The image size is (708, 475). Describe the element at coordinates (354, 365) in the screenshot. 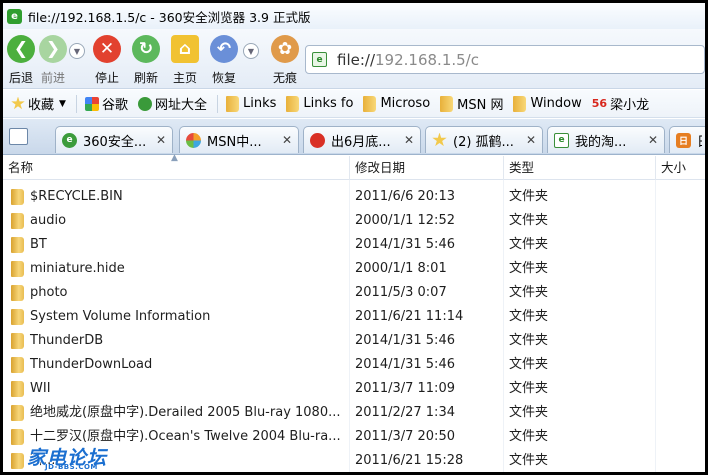

I see `file-row: ThunderDownLoad 2014/1/31 5:46 文件夹` at that location.